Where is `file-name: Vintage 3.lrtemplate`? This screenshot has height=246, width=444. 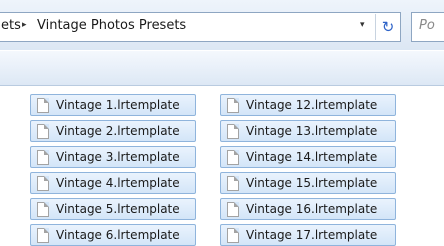
file-name: Vintage 3.lrtemplate is located at coordinates (118, 157).